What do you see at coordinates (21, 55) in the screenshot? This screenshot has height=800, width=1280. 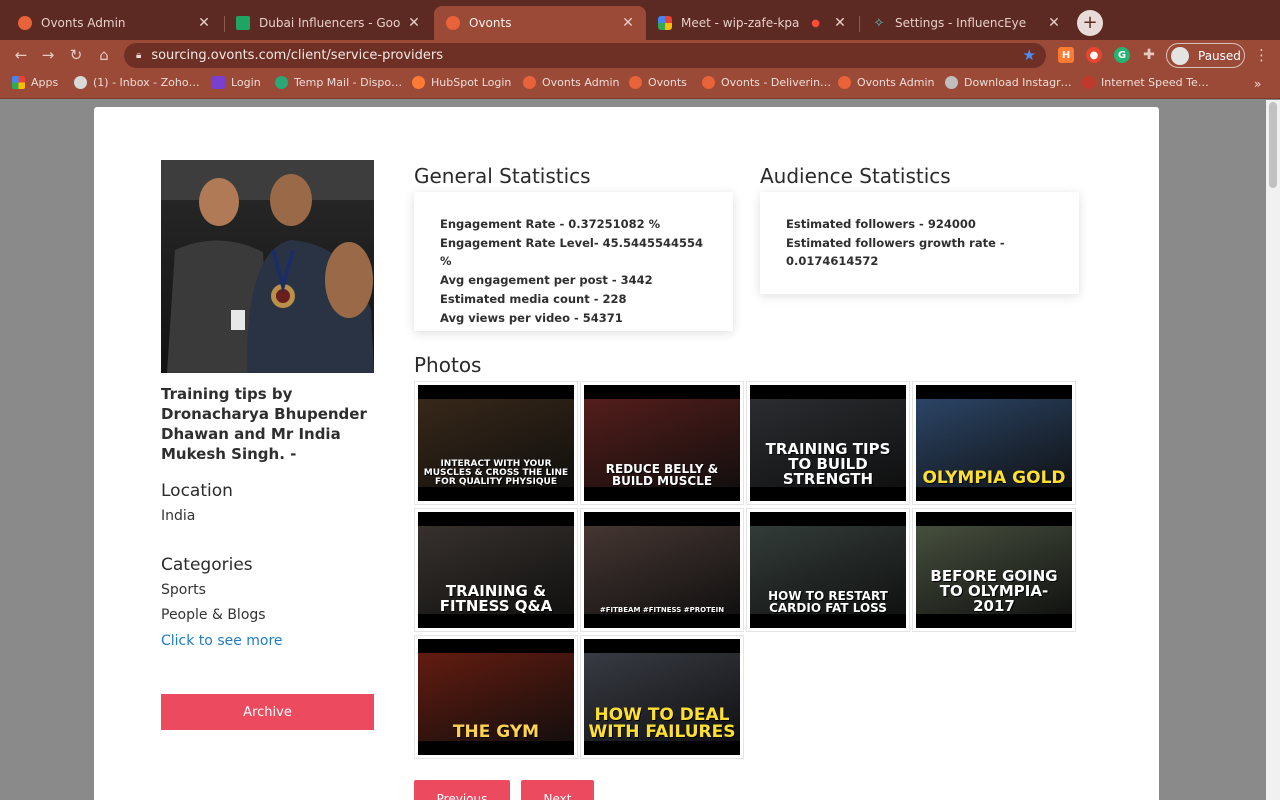 I see `back-arrow-icon: ←` at bounding box center [21, 55].